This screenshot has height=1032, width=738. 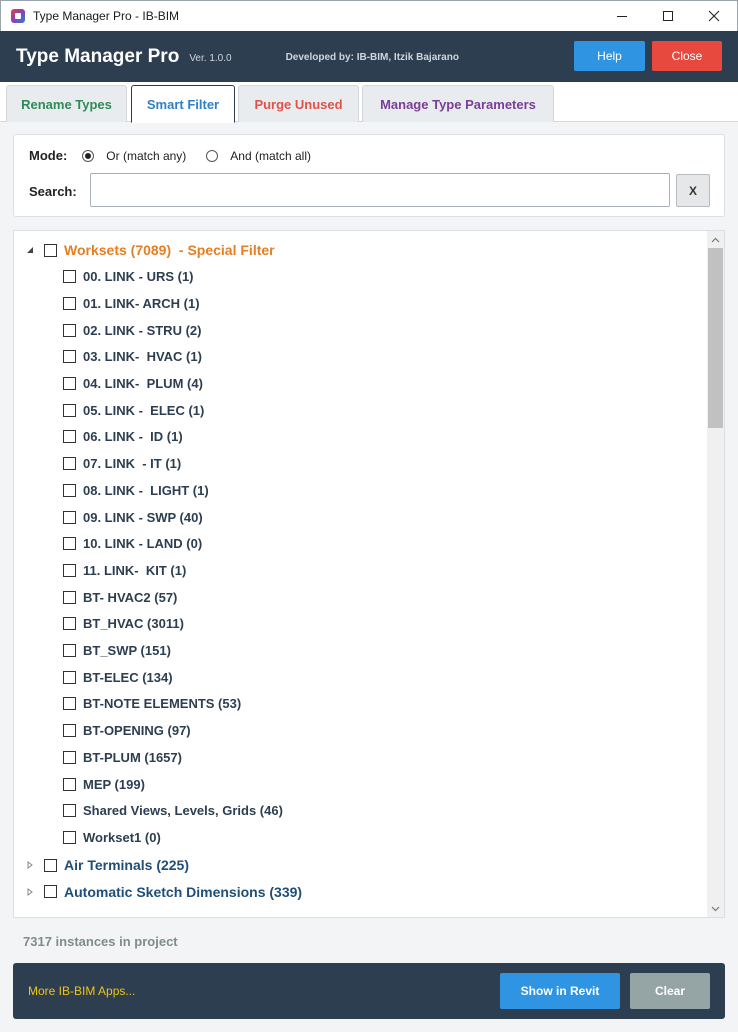 What do you see at coordinates (609, 56) in the screenshot?
I see `help-button: Help` at bounding box center [609, 56].